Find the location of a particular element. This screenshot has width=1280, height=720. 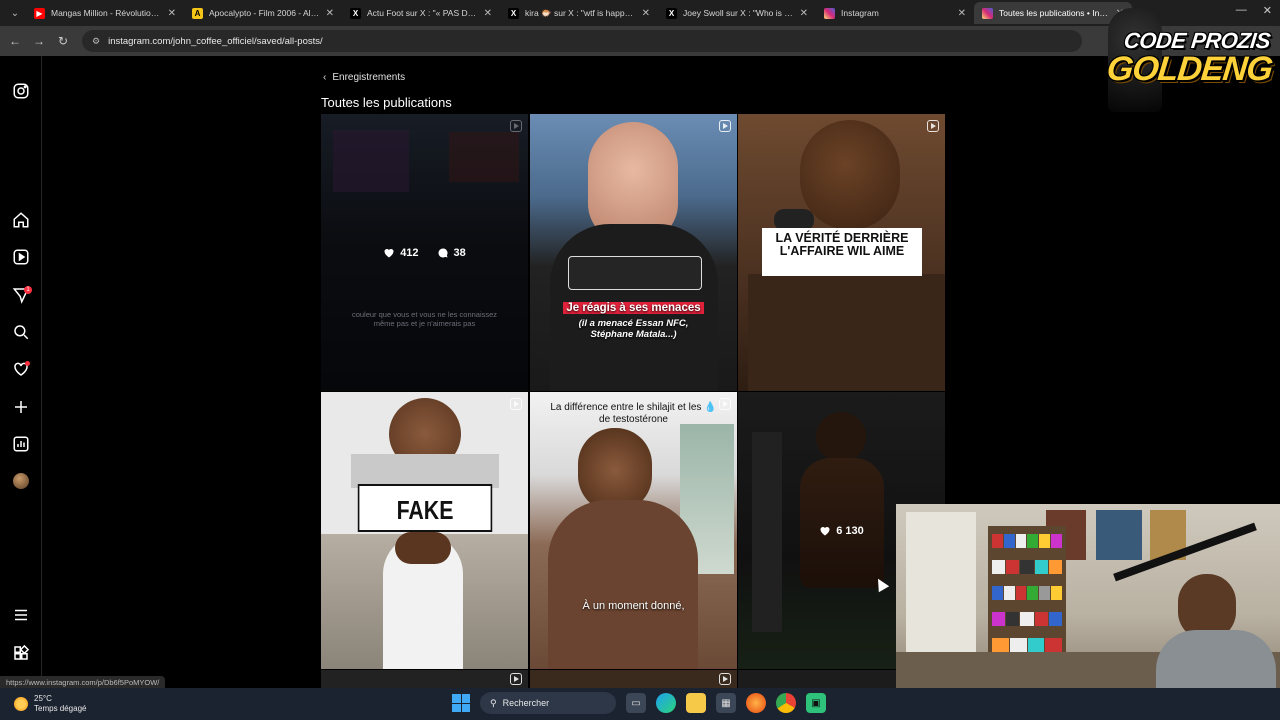

post-headline: LA VÉRITÉ DERRIÈRE L'AFFAIRE WIL AIME is located at coordinates (842, 252).